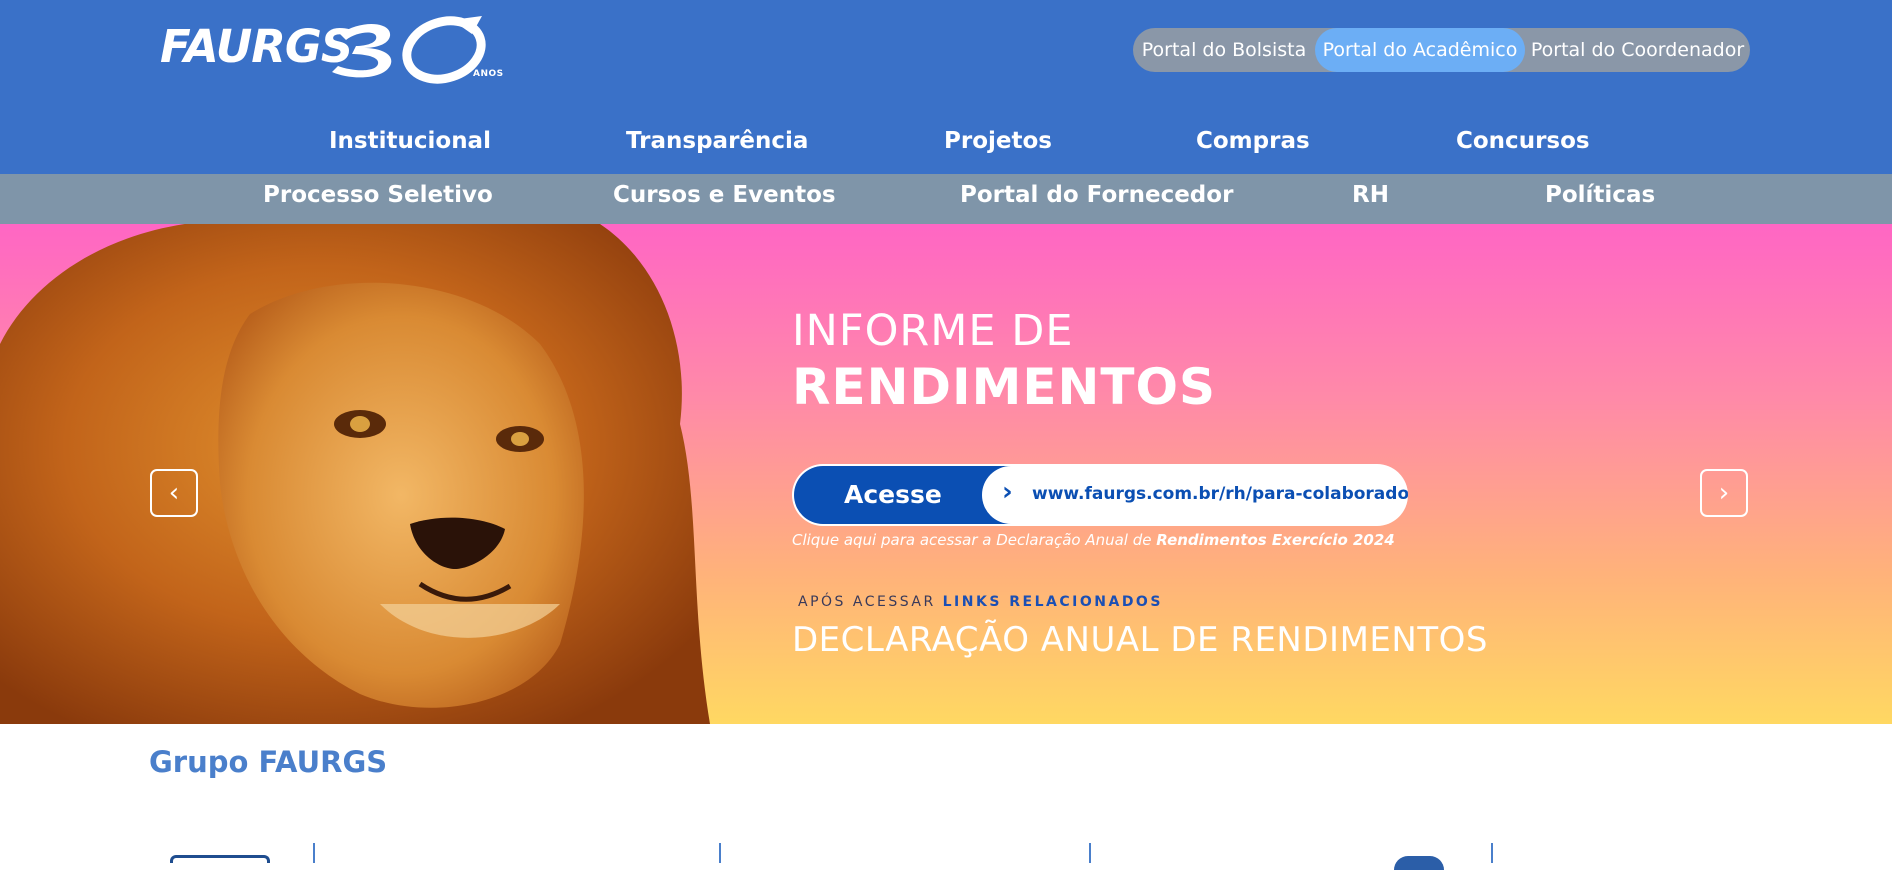  I want to click on nav-processo-seletivo: Processo Seletivo, so click(378, 195).